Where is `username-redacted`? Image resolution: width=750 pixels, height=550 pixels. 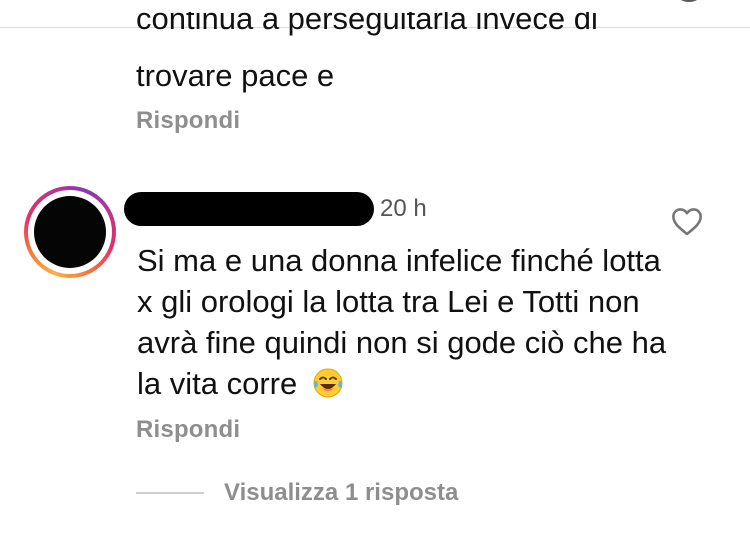 username-redacted is located at coordinates (249, 209).